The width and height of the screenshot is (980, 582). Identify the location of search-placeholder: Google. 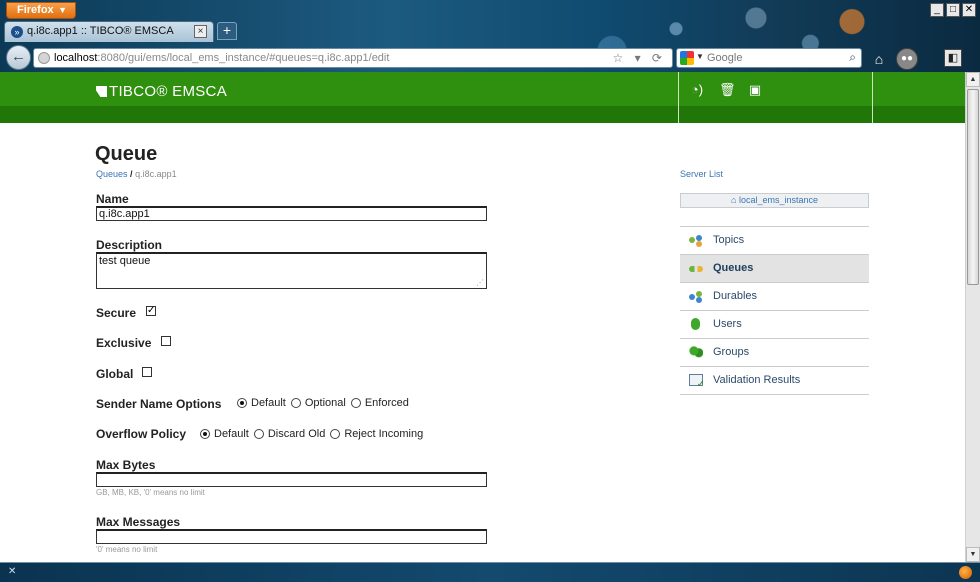
(725, 58).